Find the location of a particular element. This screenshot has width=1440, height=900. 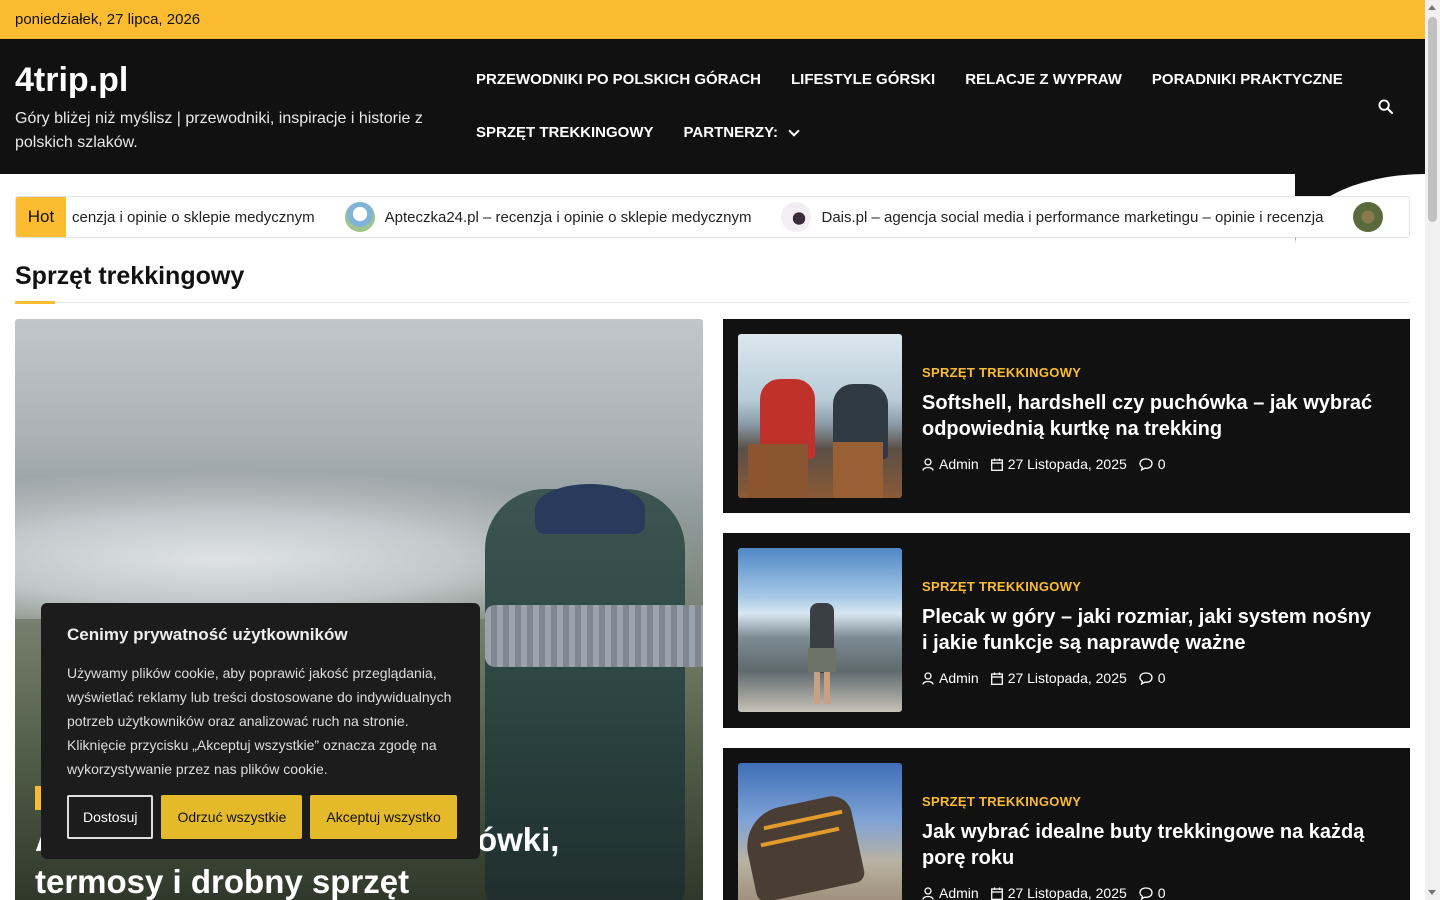

hero-image-bag-top is located at coordinates (590, 509).